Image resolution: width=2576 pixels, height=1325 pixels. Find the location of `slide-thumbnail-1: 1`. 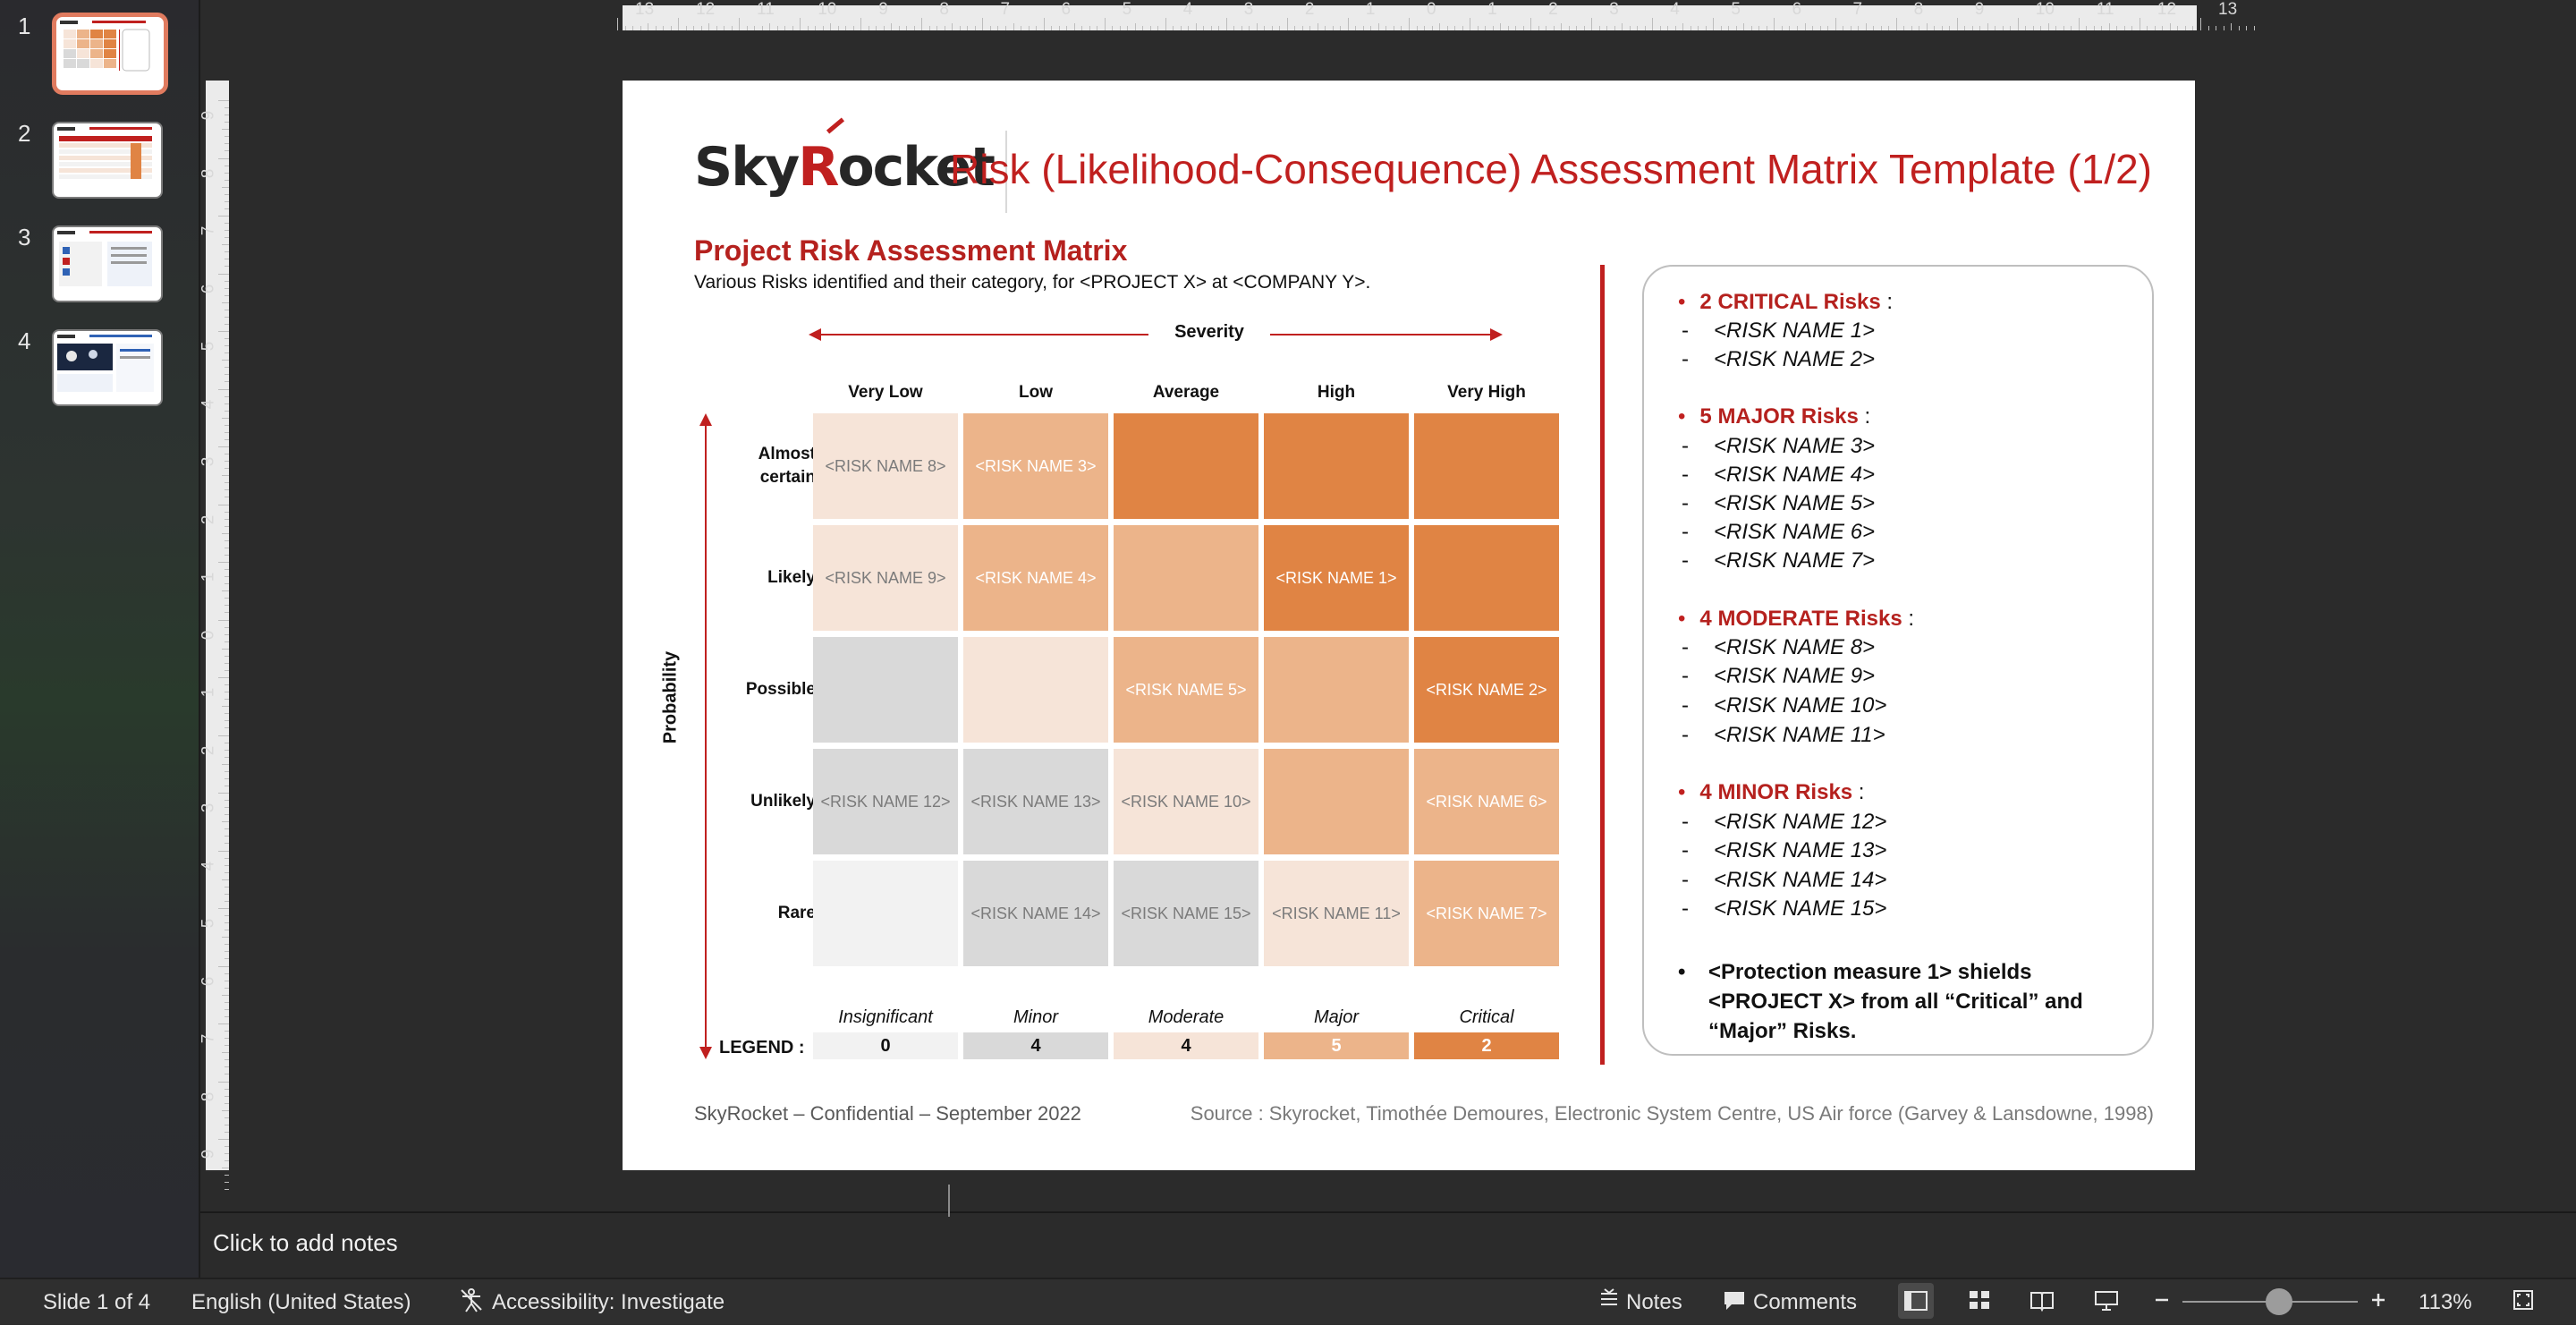

slide-thumbnail-1: 1 is located at coordinates (99, 62).